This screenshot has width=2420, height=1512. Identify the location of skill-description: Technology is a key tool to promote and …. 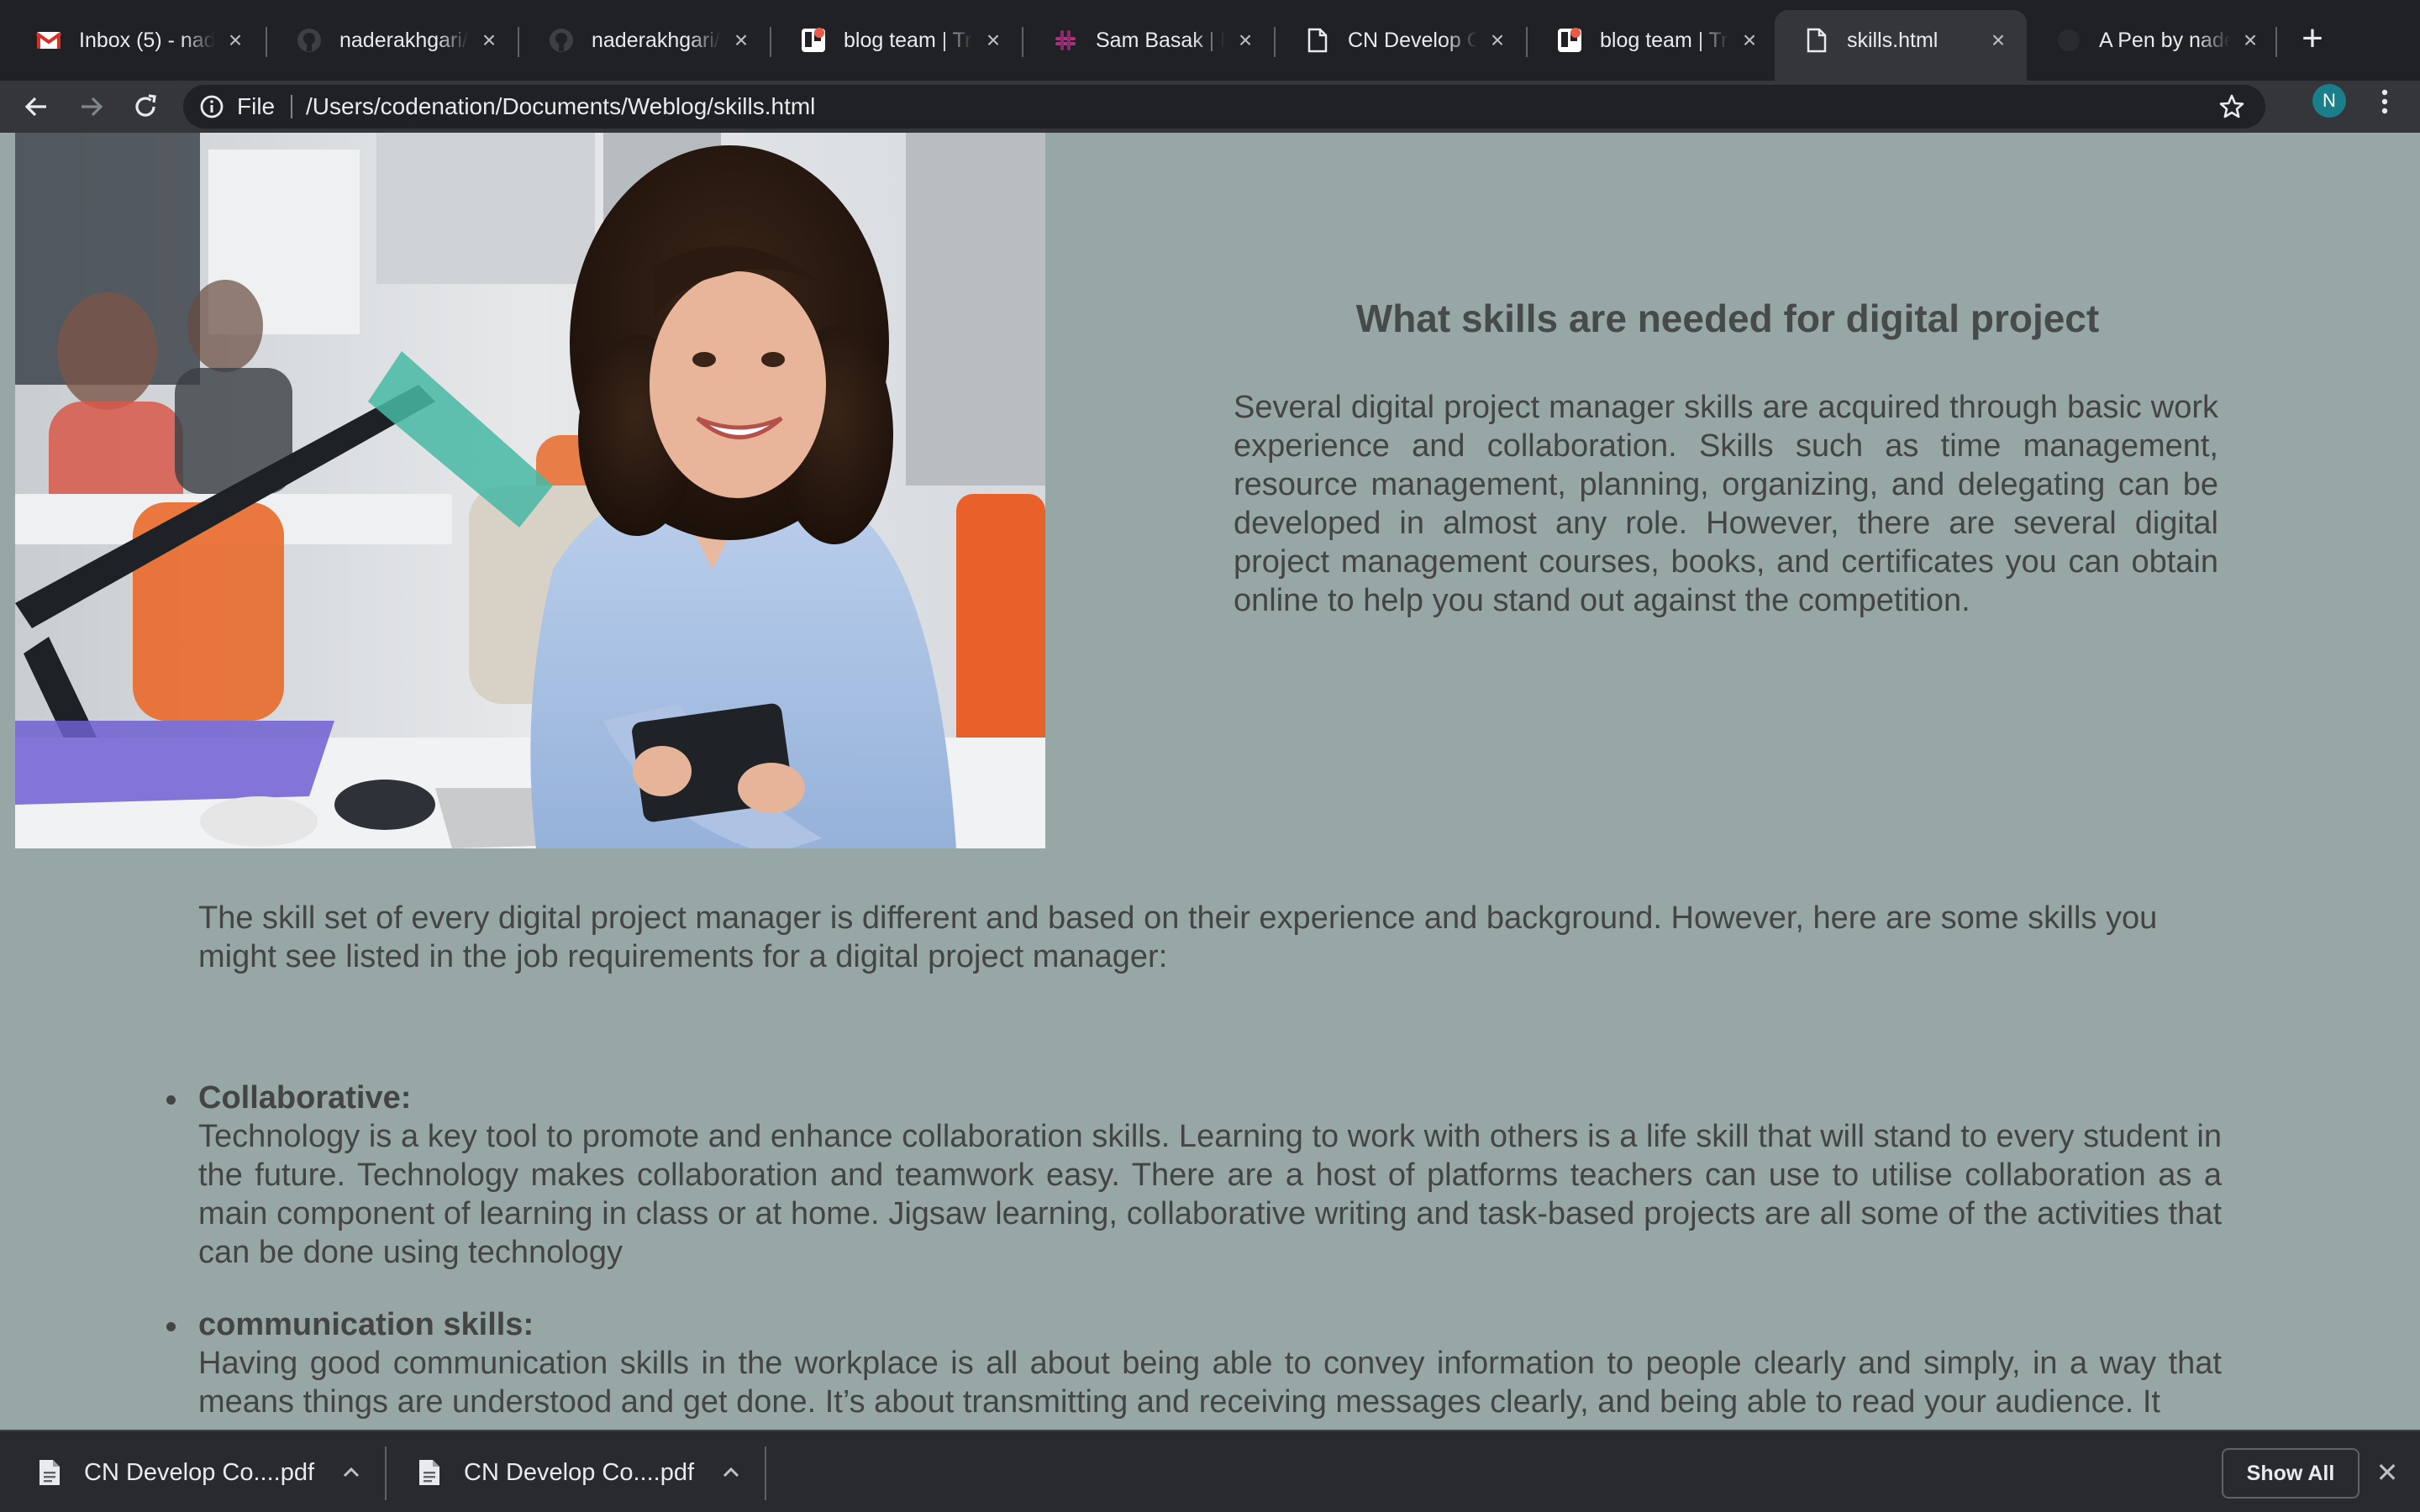
(1210, 1194).